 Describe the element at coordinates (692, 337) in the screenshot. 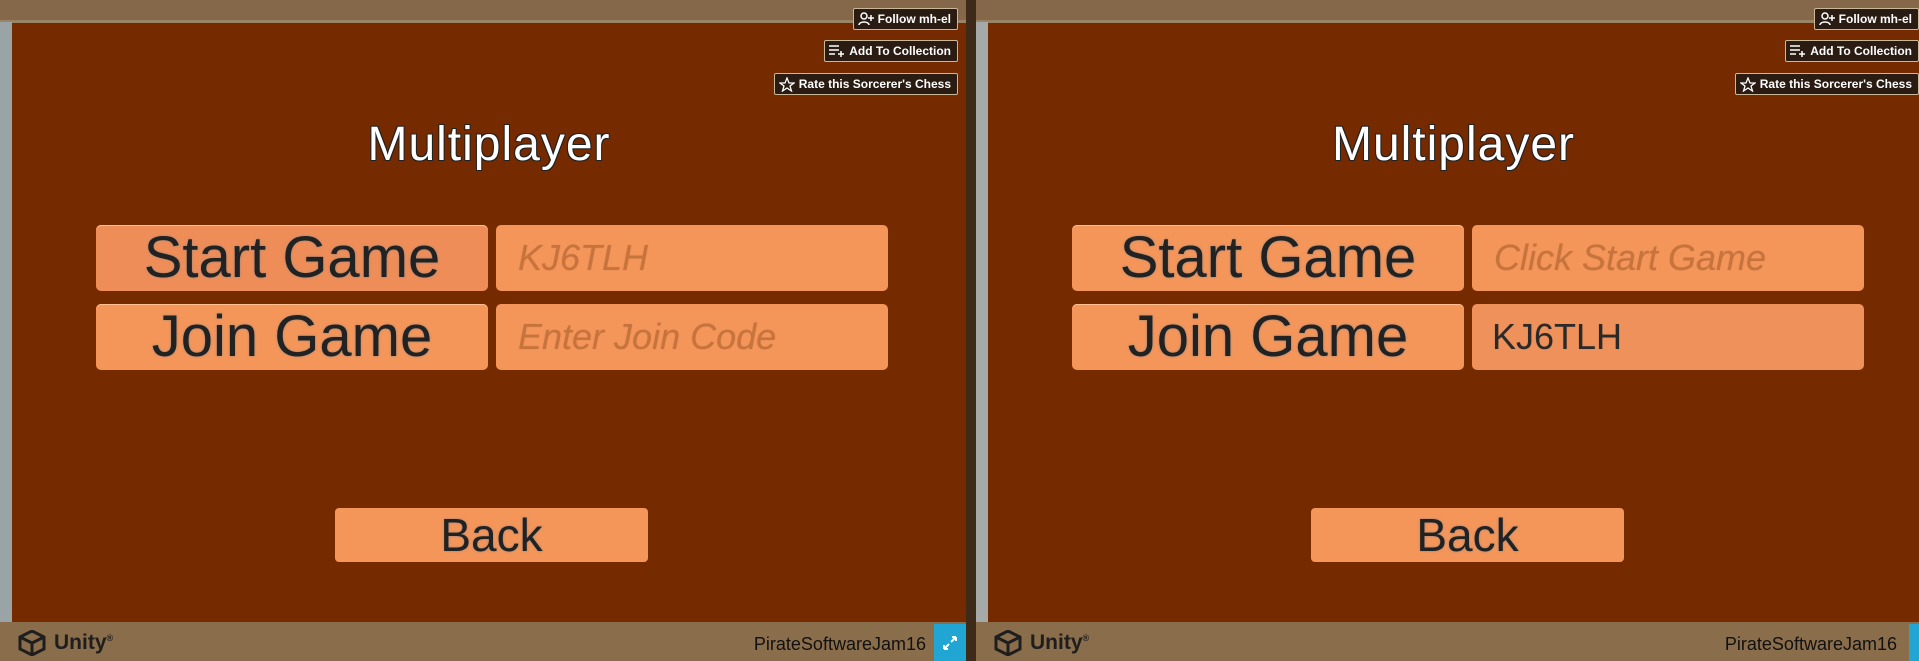

I see `join-code-input: Enter Join Code` at that location.